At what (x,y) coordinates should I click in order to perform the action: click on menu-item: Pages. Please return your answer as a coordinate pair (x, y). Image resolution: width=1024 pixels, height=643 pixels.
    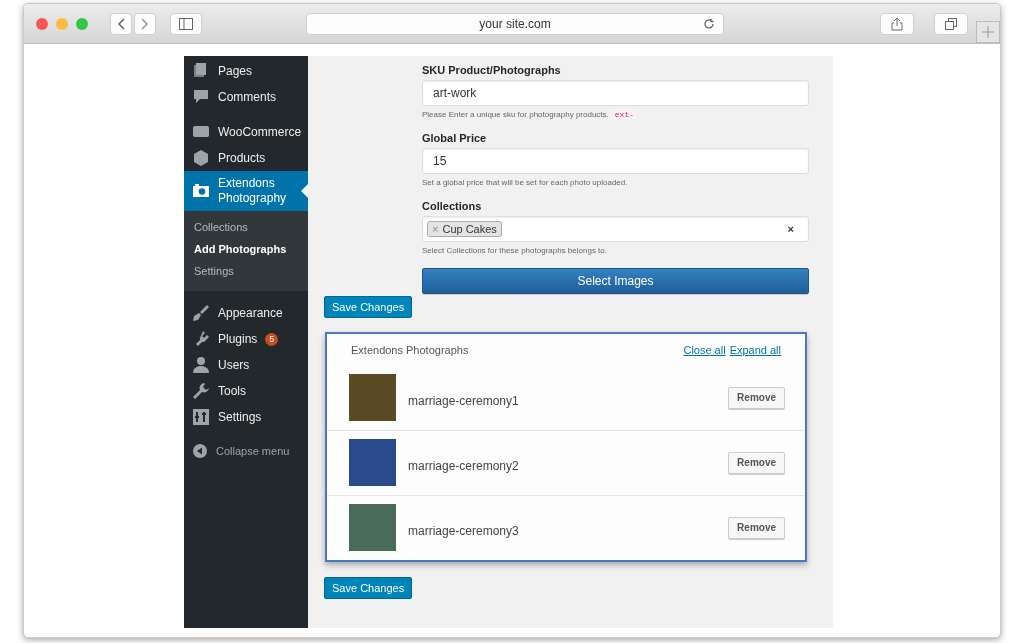
    Looking at the image, I should click on (246, 71).